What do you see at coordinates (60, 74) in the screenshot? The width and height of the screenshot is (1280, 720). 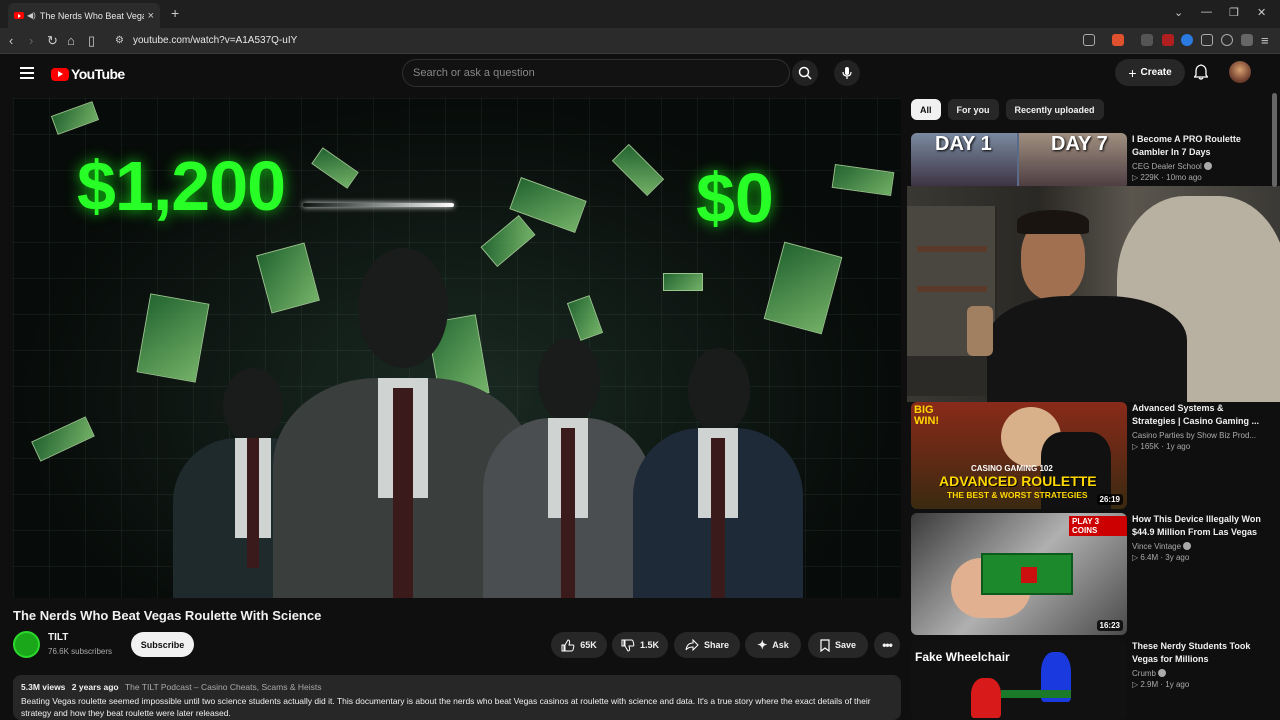 I see `youtube-play-icon` at bounding box center [60, 74].